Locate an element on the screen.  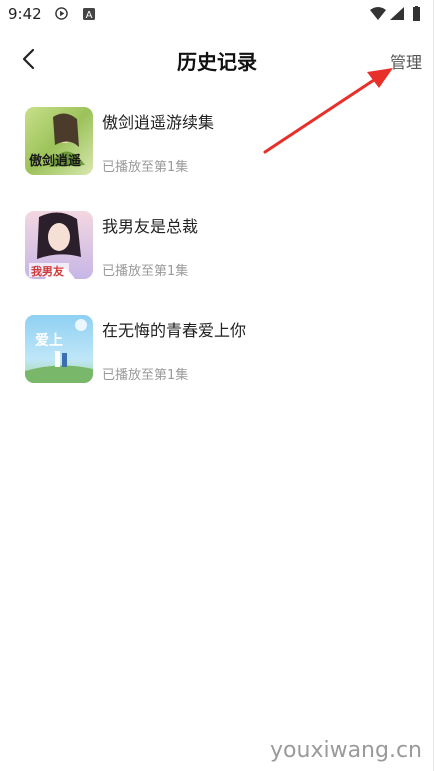
status-indicators is located at coordinates (395, 13).